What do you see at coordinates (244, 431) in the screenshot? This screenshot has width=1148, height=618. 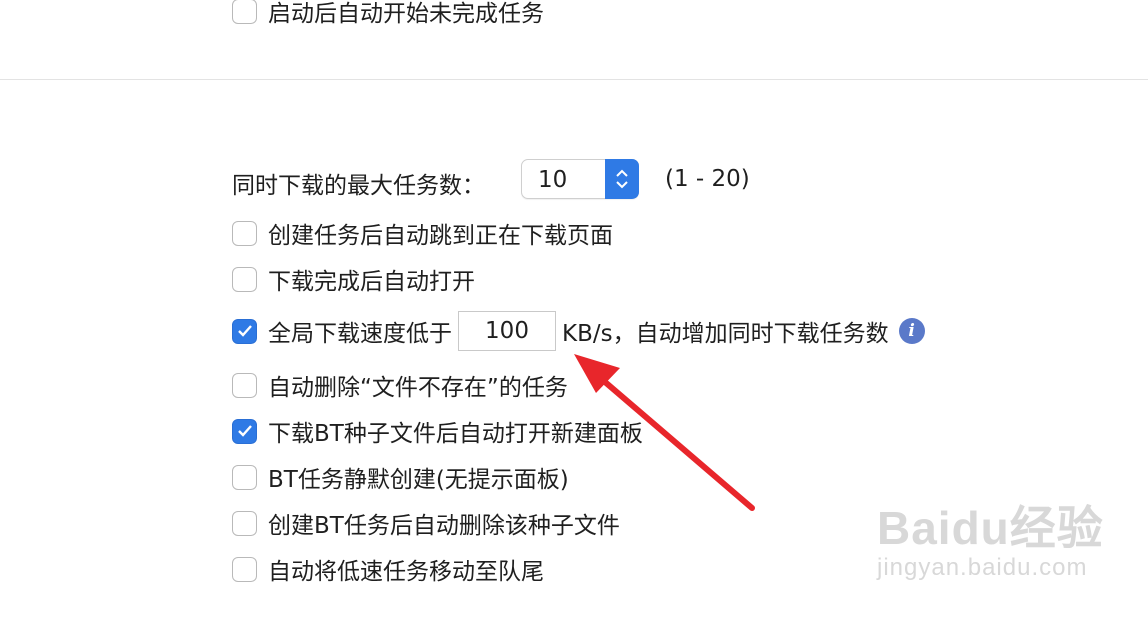 I see `bt-open-panel-checkbox` at bounding box center [244, 431].